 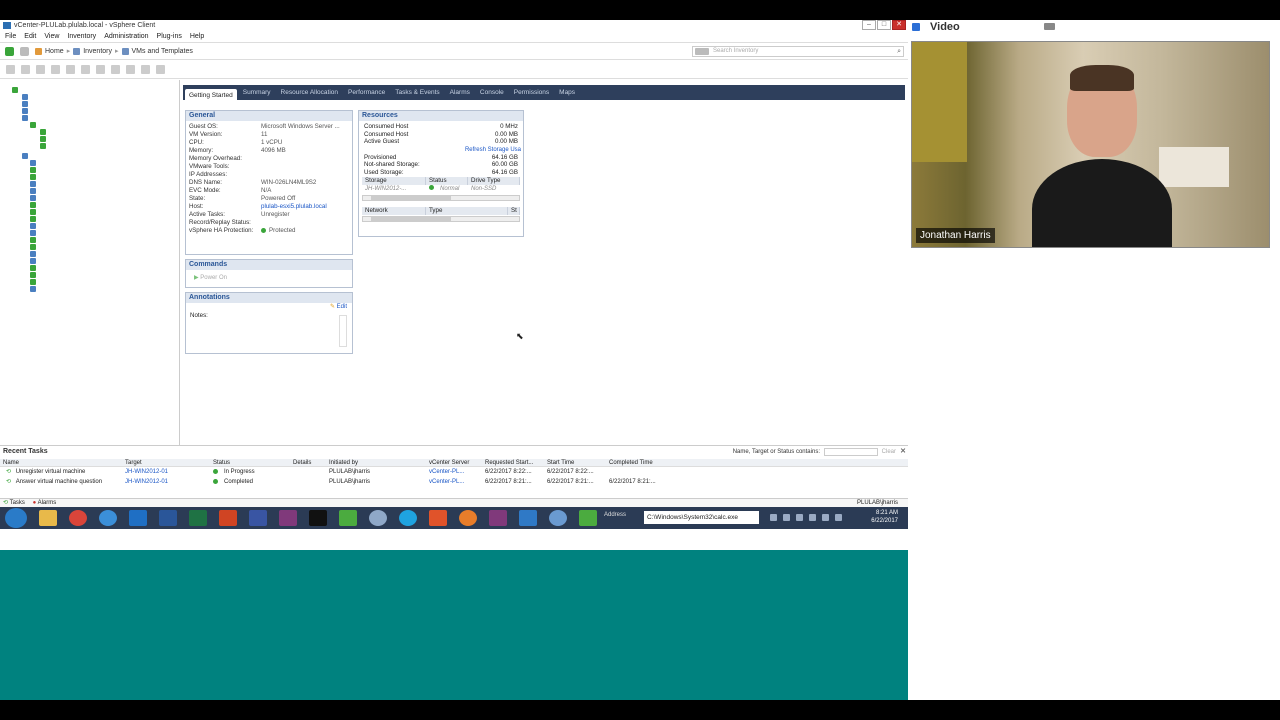 I want to click on notes-scrollbar, so click(x=343, y=331).